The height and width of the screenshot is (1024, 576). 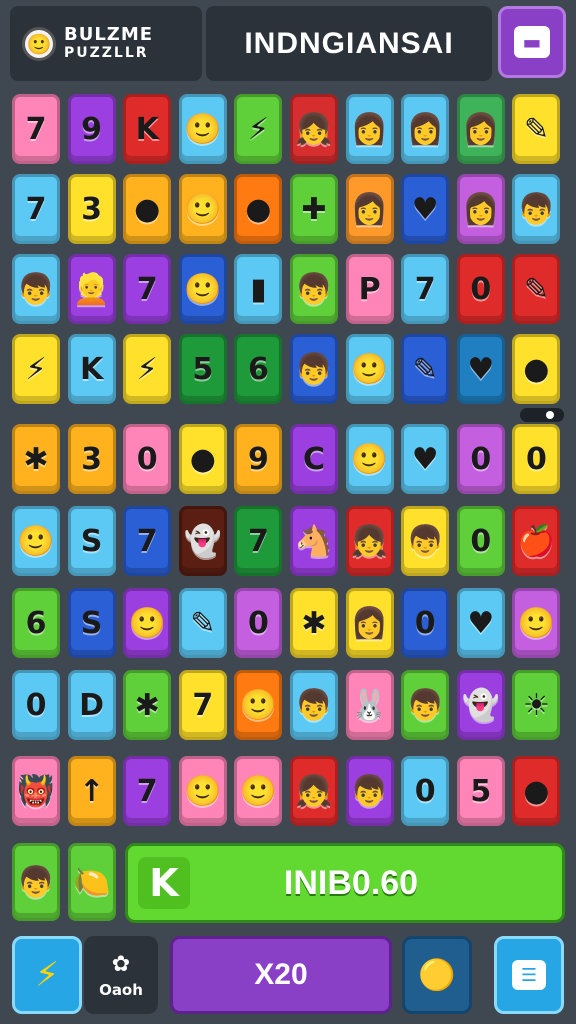 What do you see at coordinates (425, 791) in the screenshot?
I see `tile-r8-c7: 0` at bounding box center [425, 791].